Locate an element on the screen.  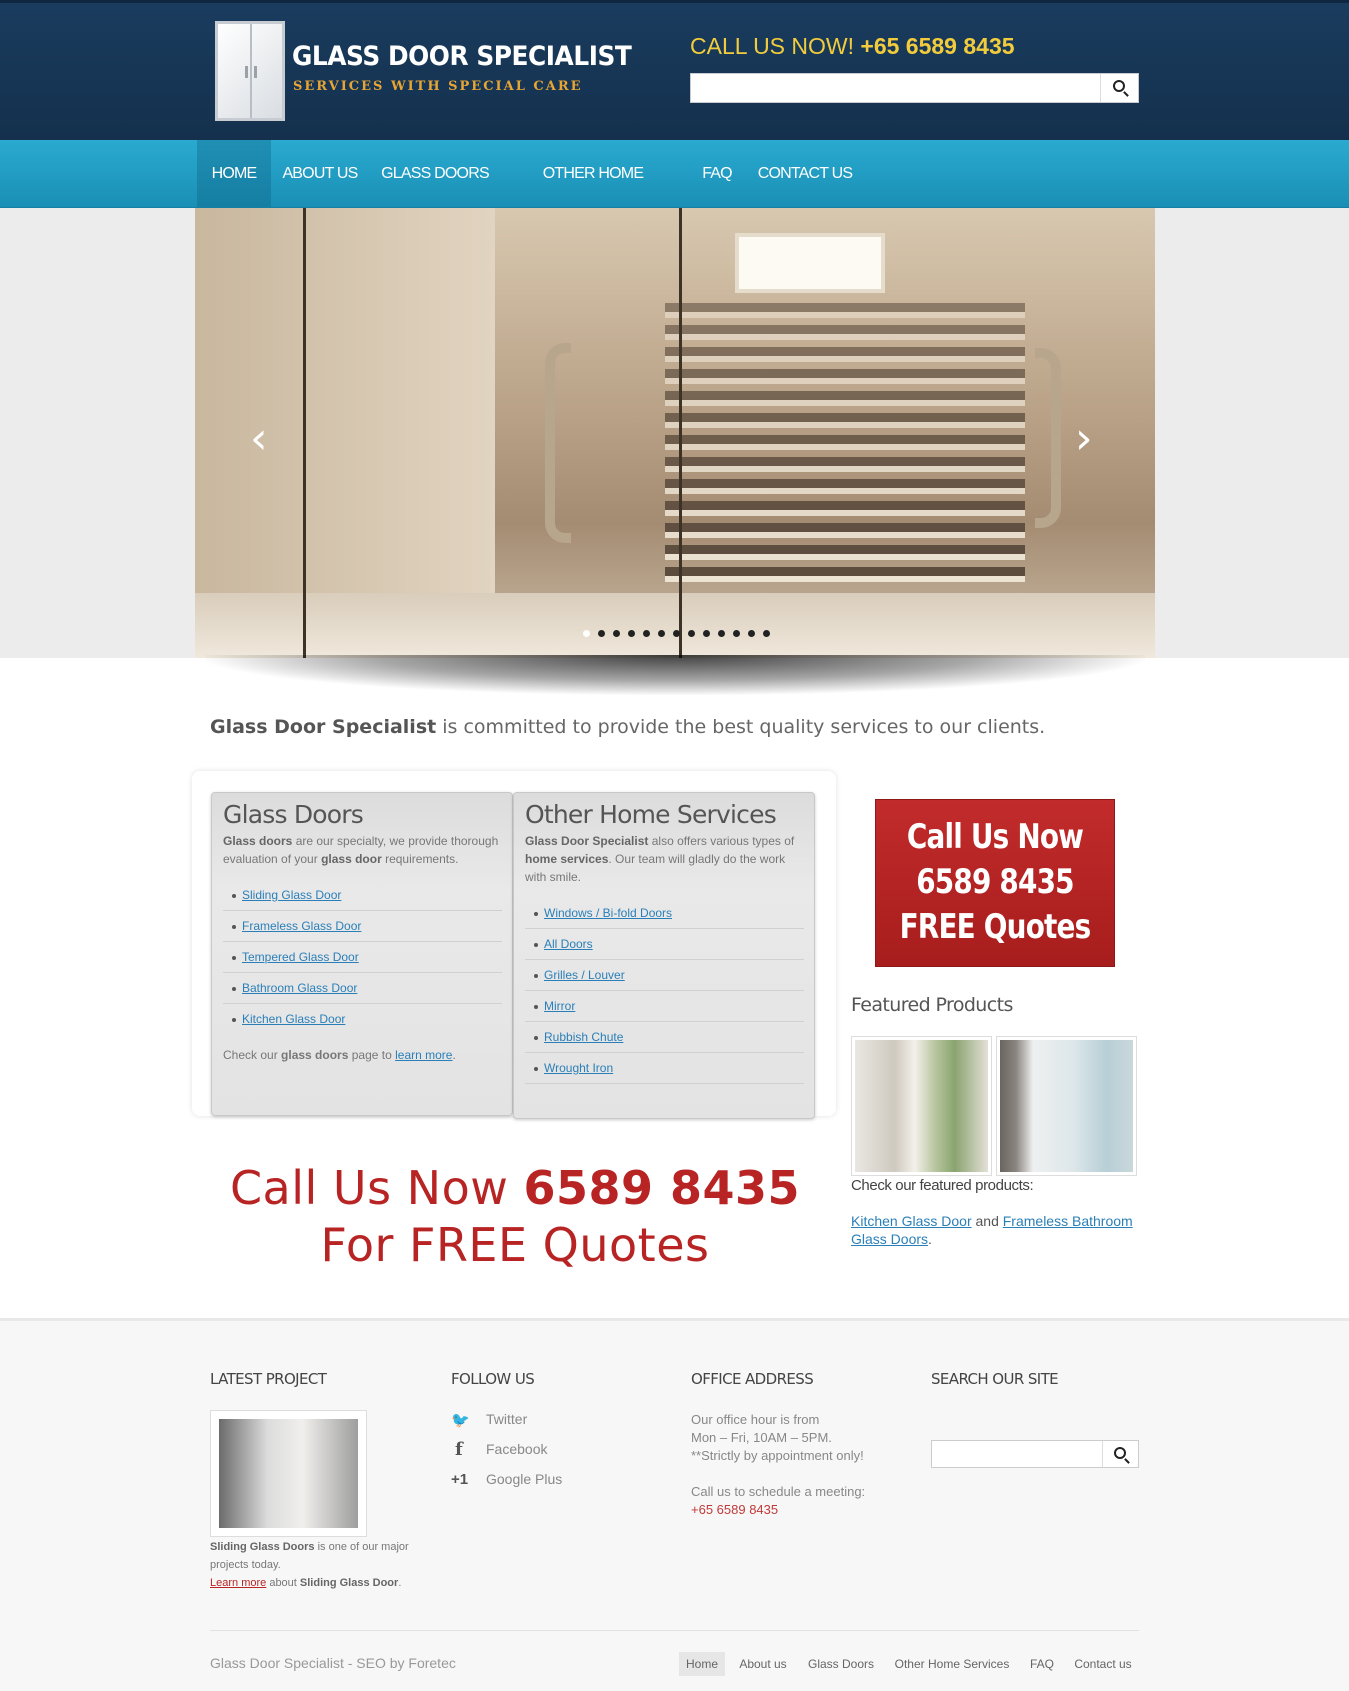
nav-about-us: ABOUT US is located at coordinates (320, 173).